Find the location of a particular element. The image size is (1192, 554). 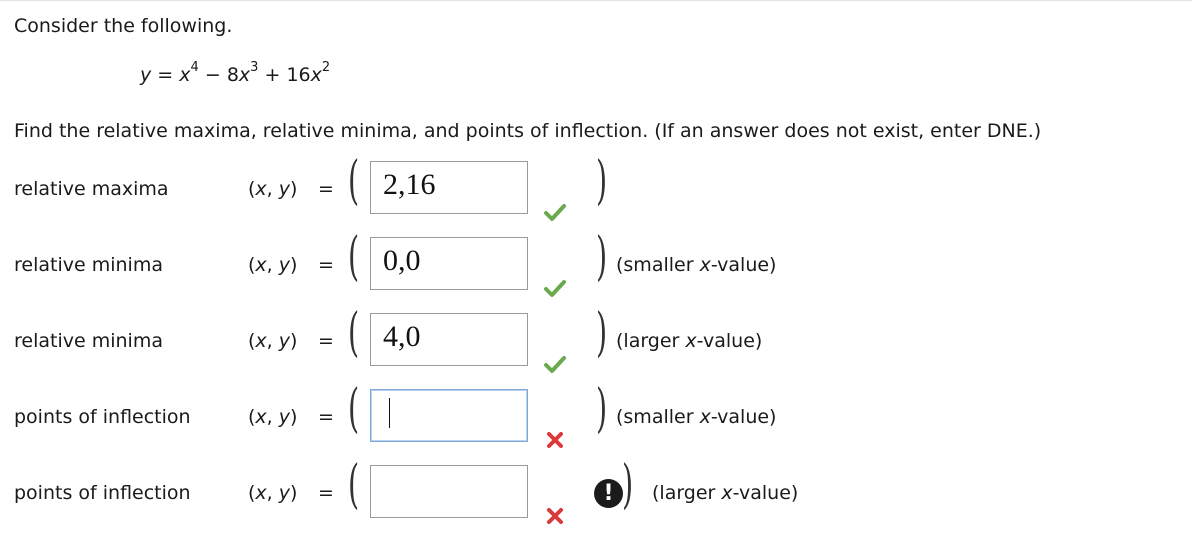

eq-term2-base: x is located at coordinates (244, 75).